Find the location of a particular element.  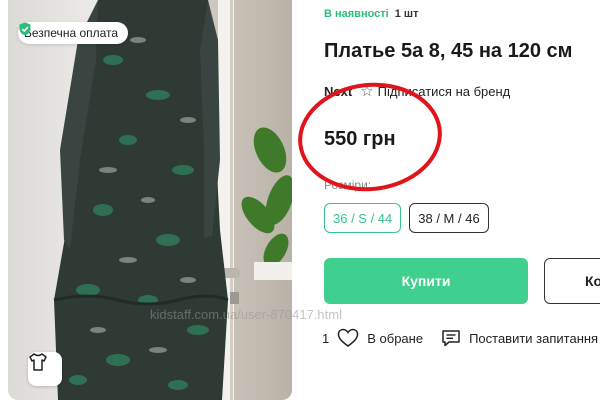

favorite-button: 1 В обране is located at coordinates (372, 338).